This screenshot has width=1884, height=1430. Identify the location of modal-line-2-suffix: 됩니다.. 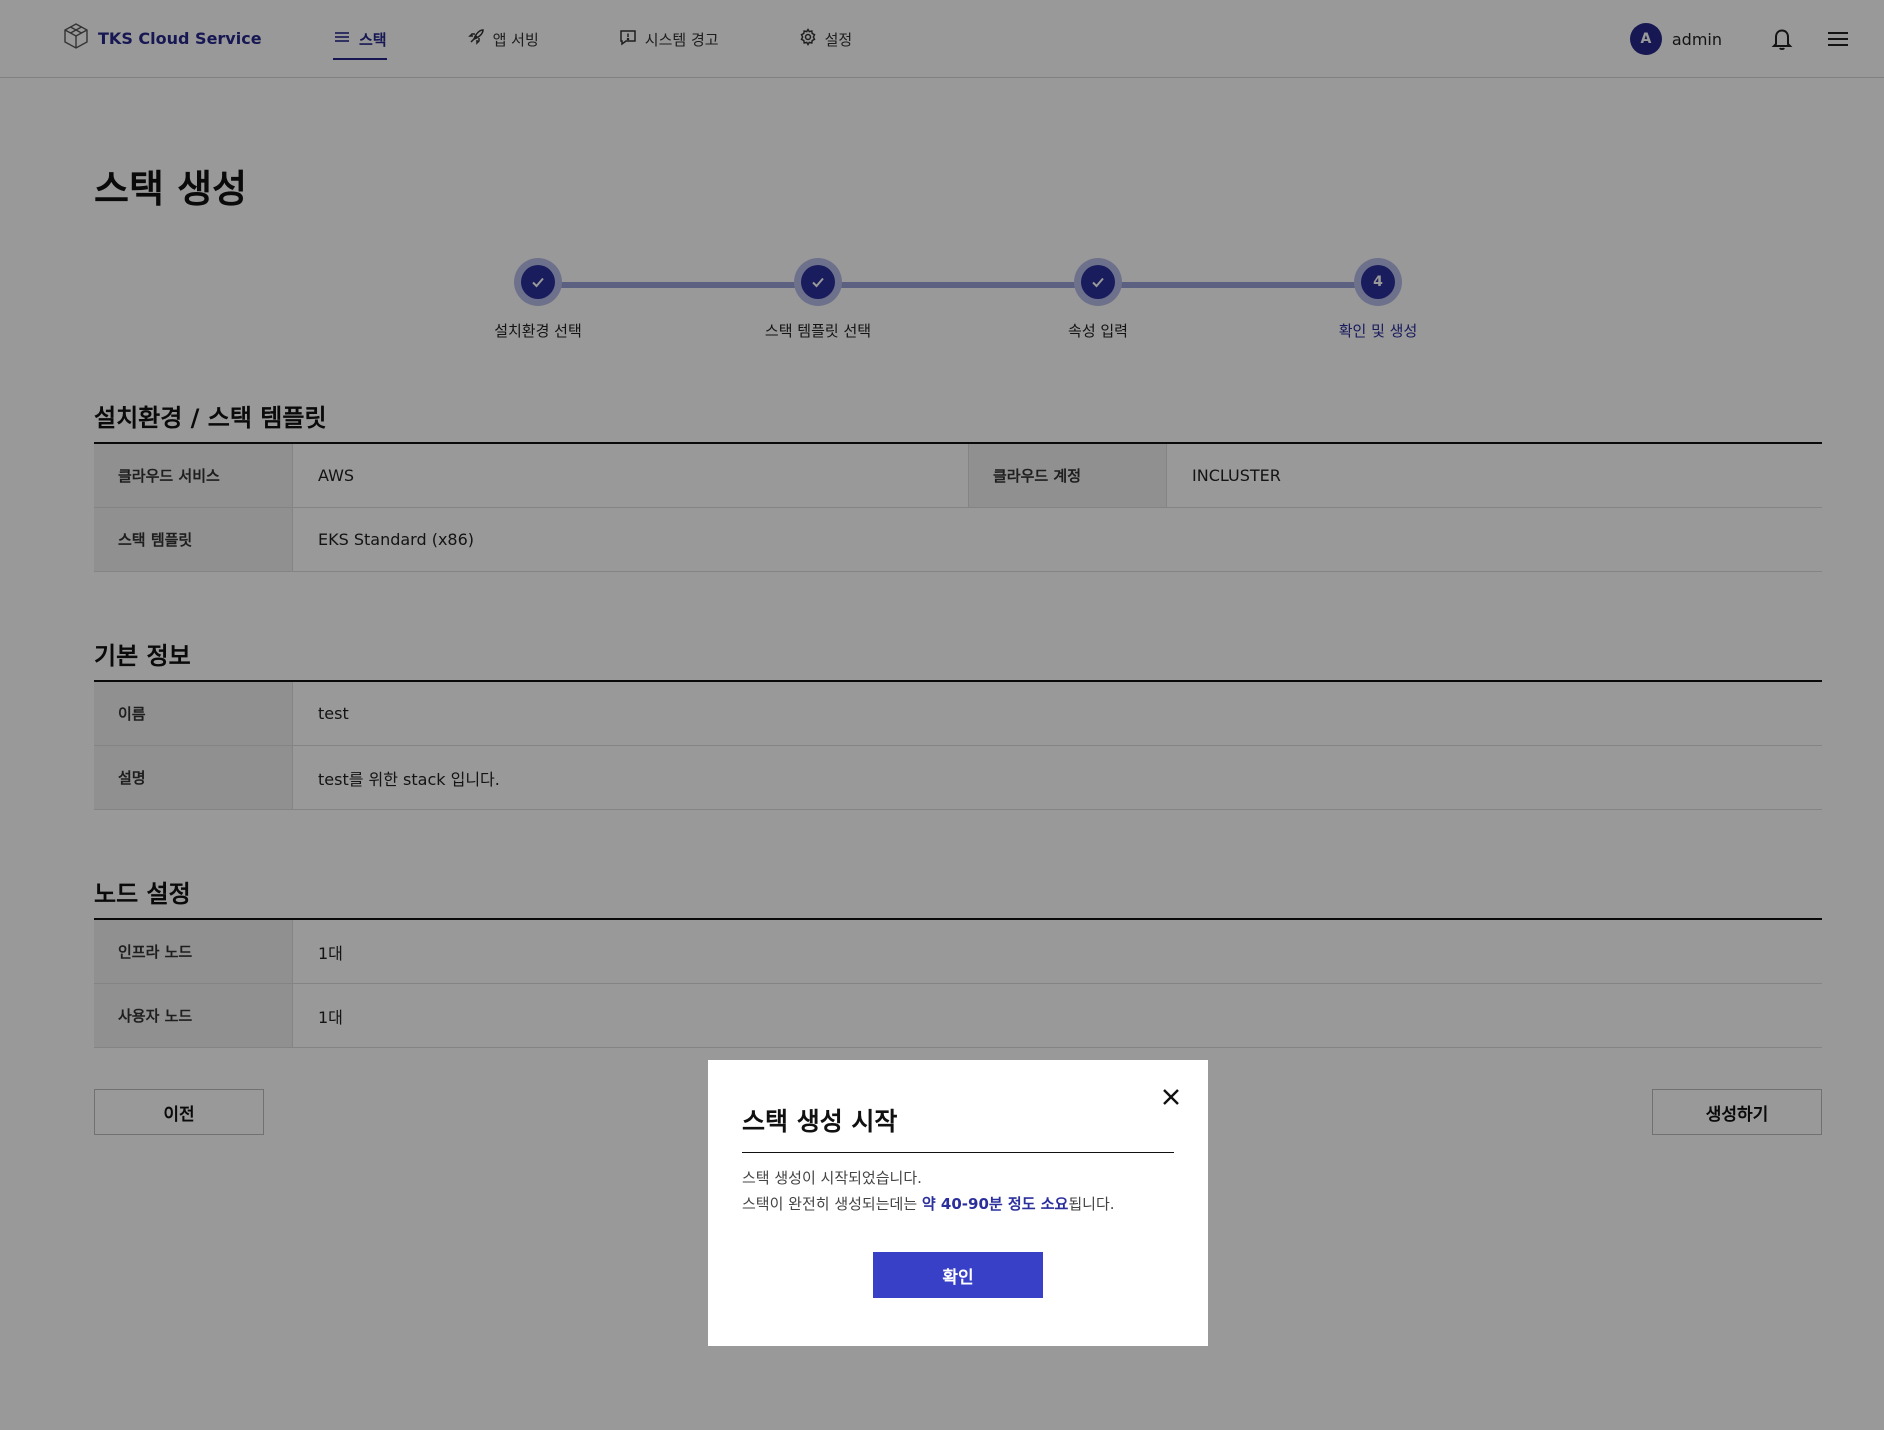
(1091, 1204).